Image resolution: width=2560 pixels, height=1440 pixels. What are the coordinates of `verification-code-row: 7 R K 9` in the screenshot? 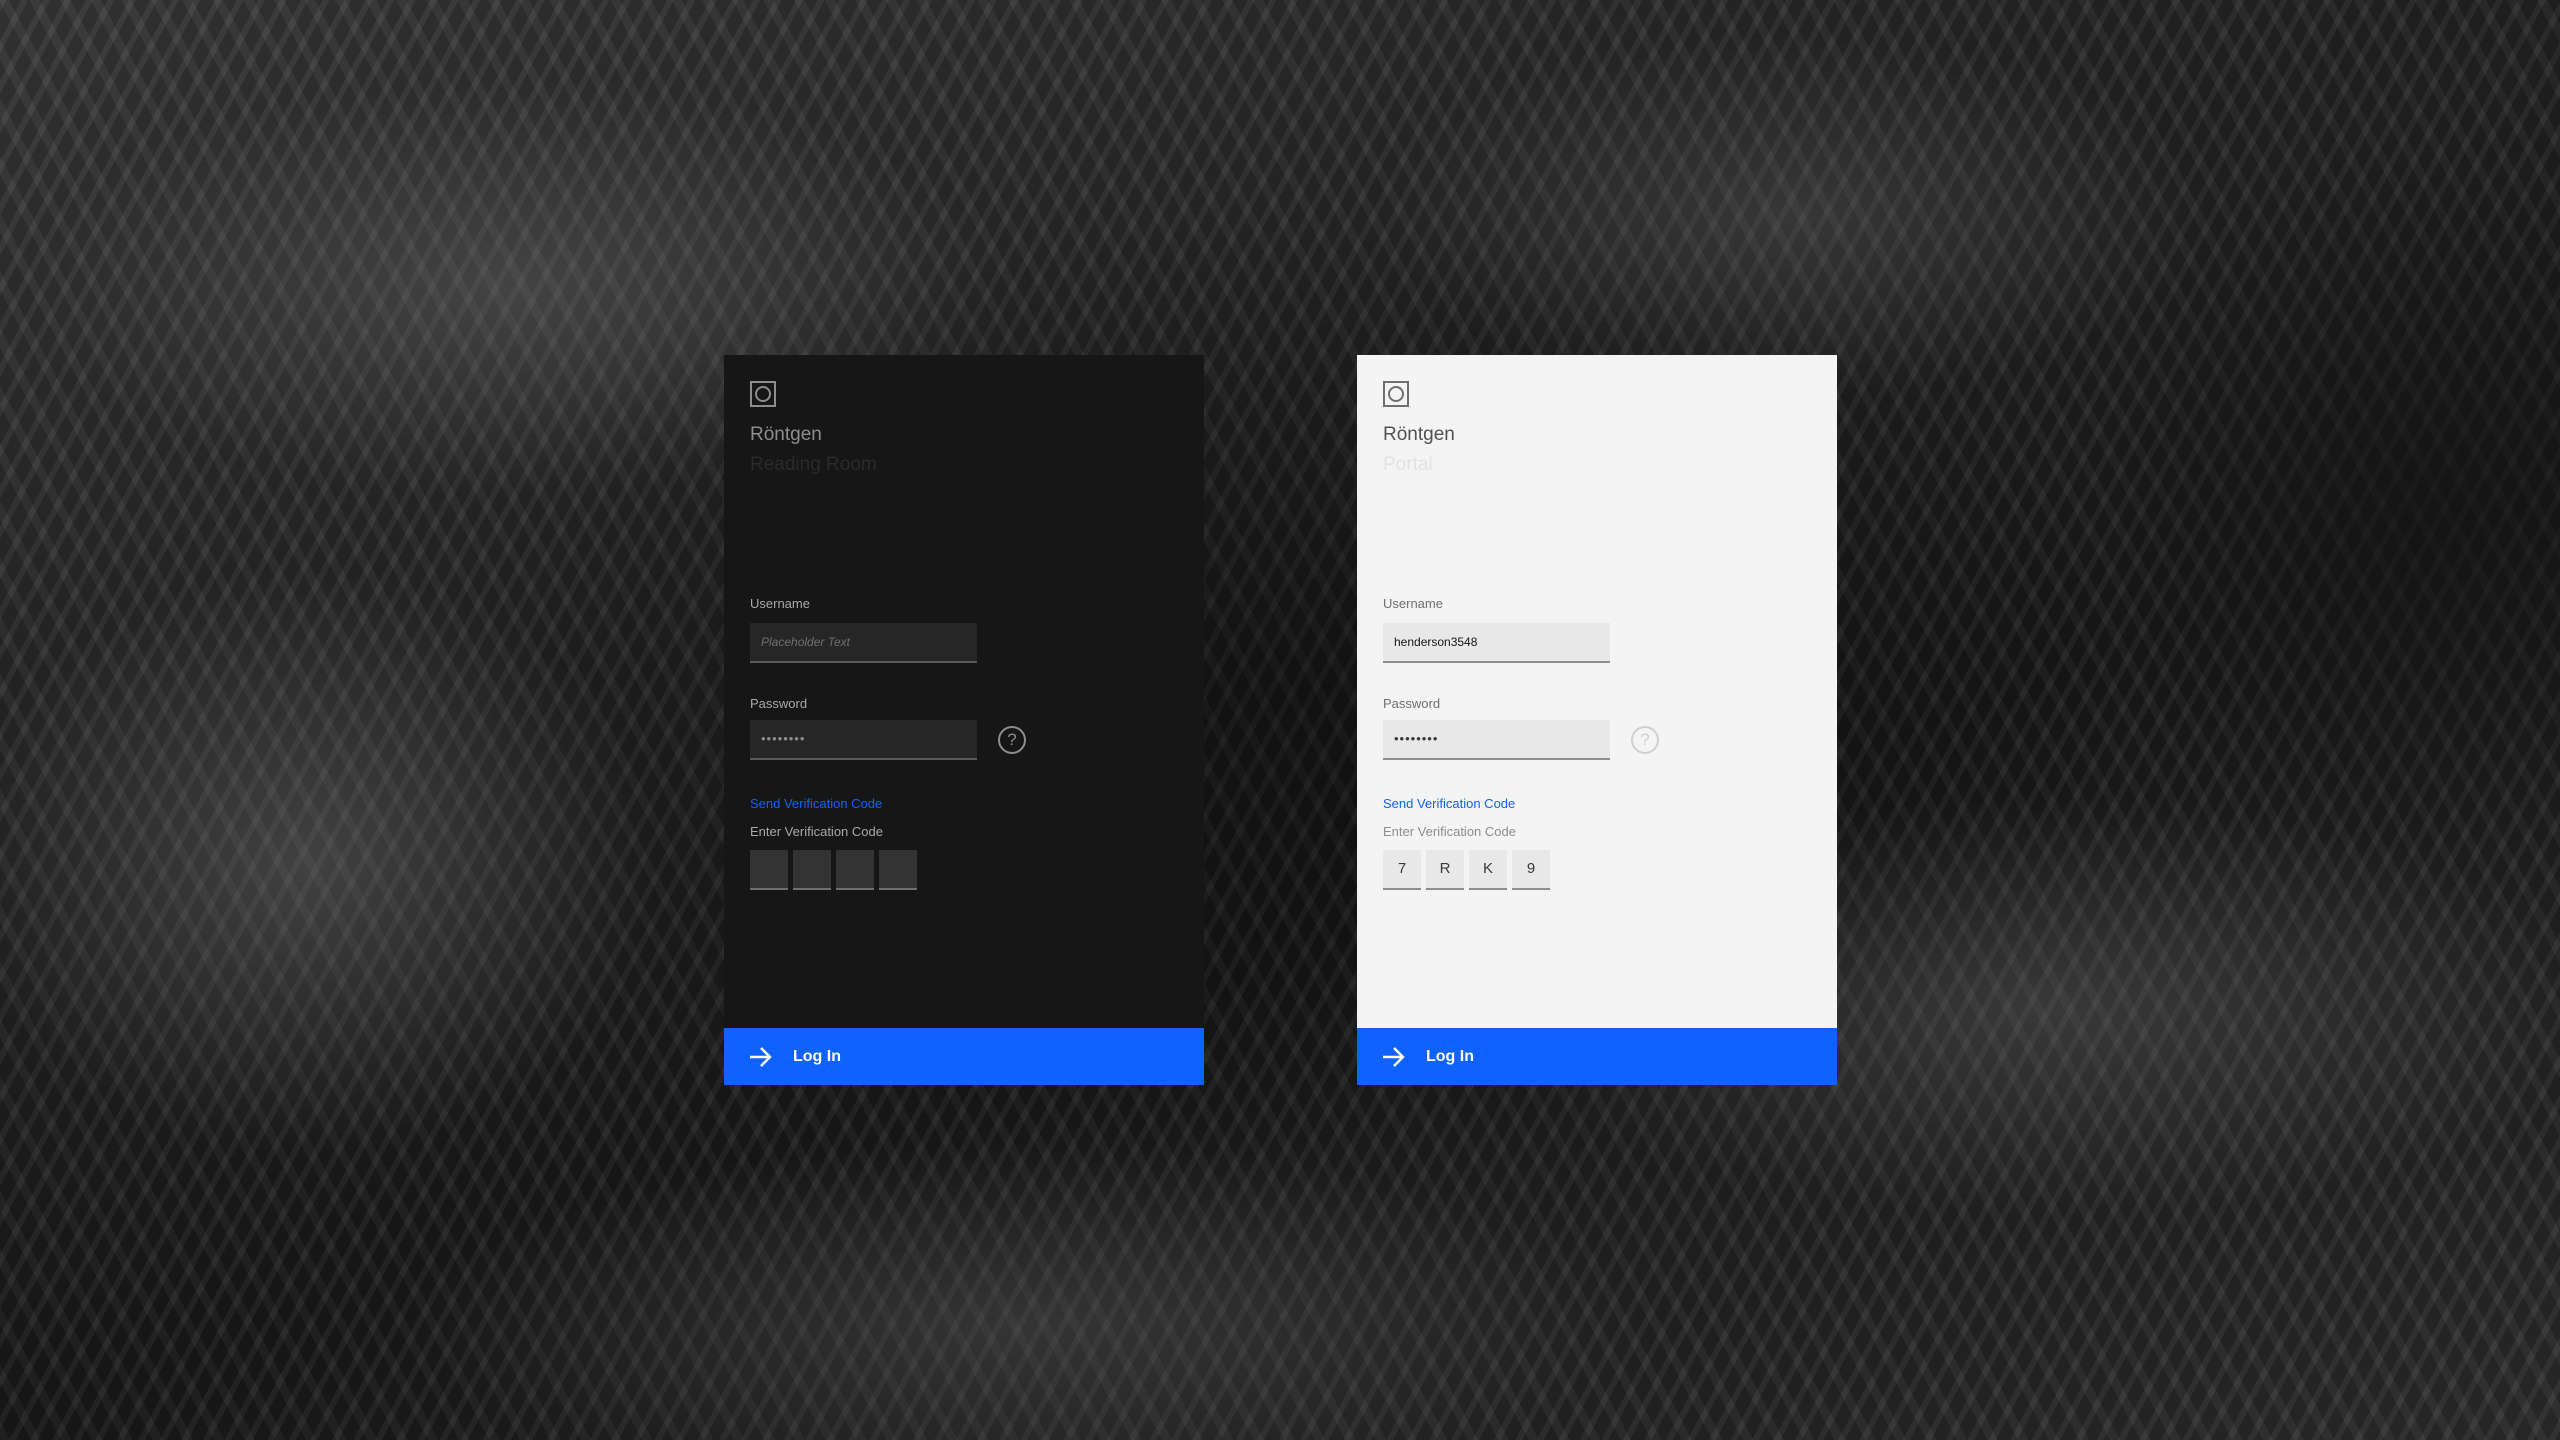 It's located at (1466, 870).